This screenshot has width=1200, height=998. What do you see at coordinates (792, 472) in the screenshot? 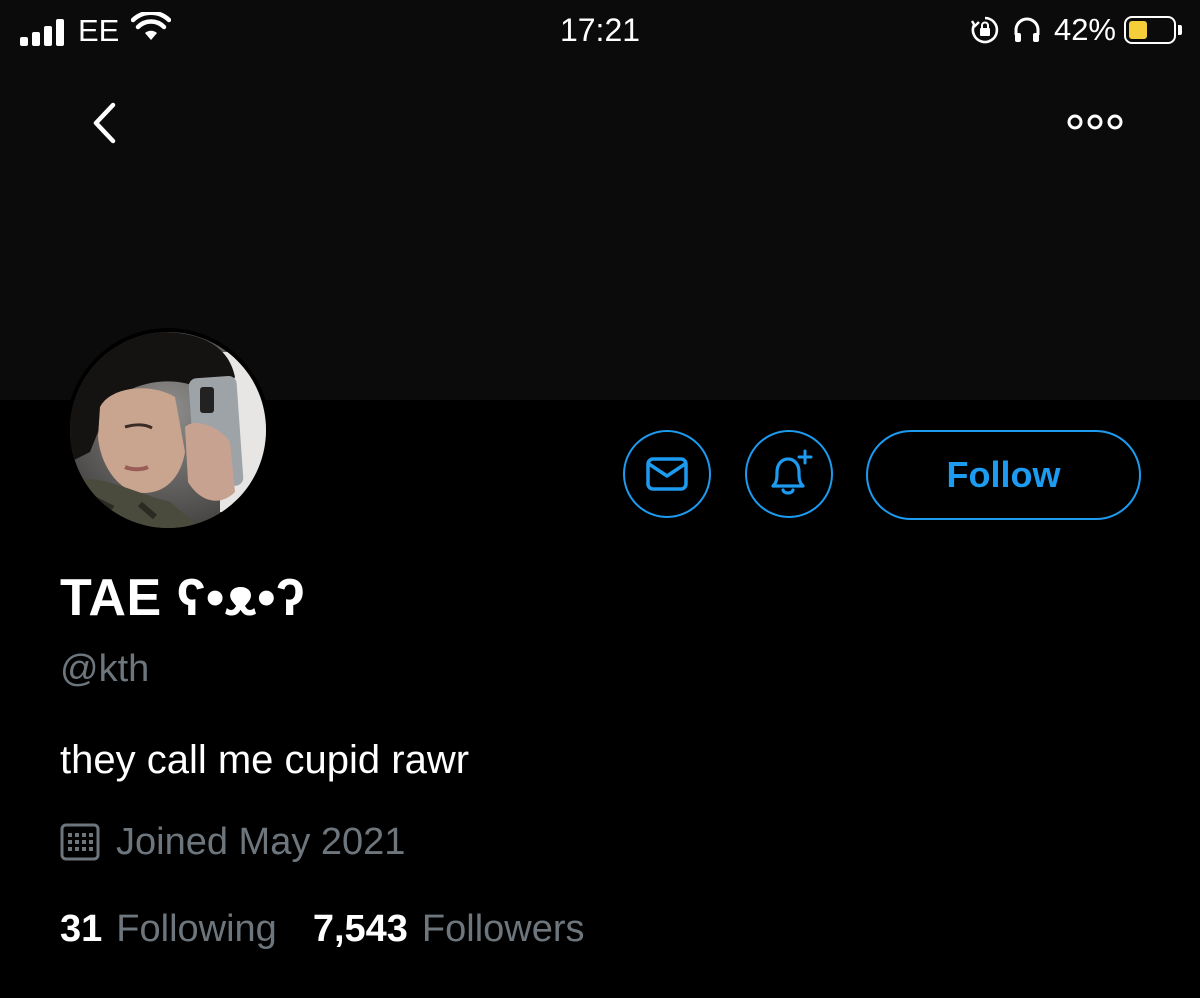
I see `bell-plus-icon` at bounding box center [792, 472].